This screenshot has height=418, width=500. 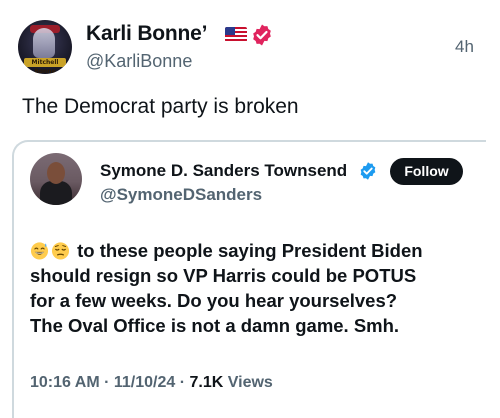 I want to click on quoted-author-name: Symone D. Sanders Townsend, so click(x=223, y=171).